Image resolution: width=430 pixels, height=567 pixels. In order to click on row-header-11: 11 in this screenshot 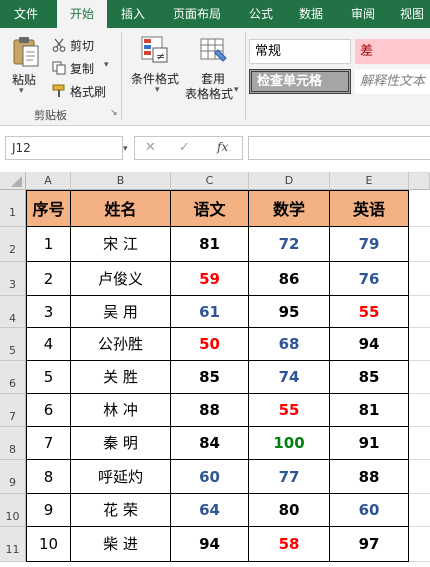, I will do `click(13, 544)`.